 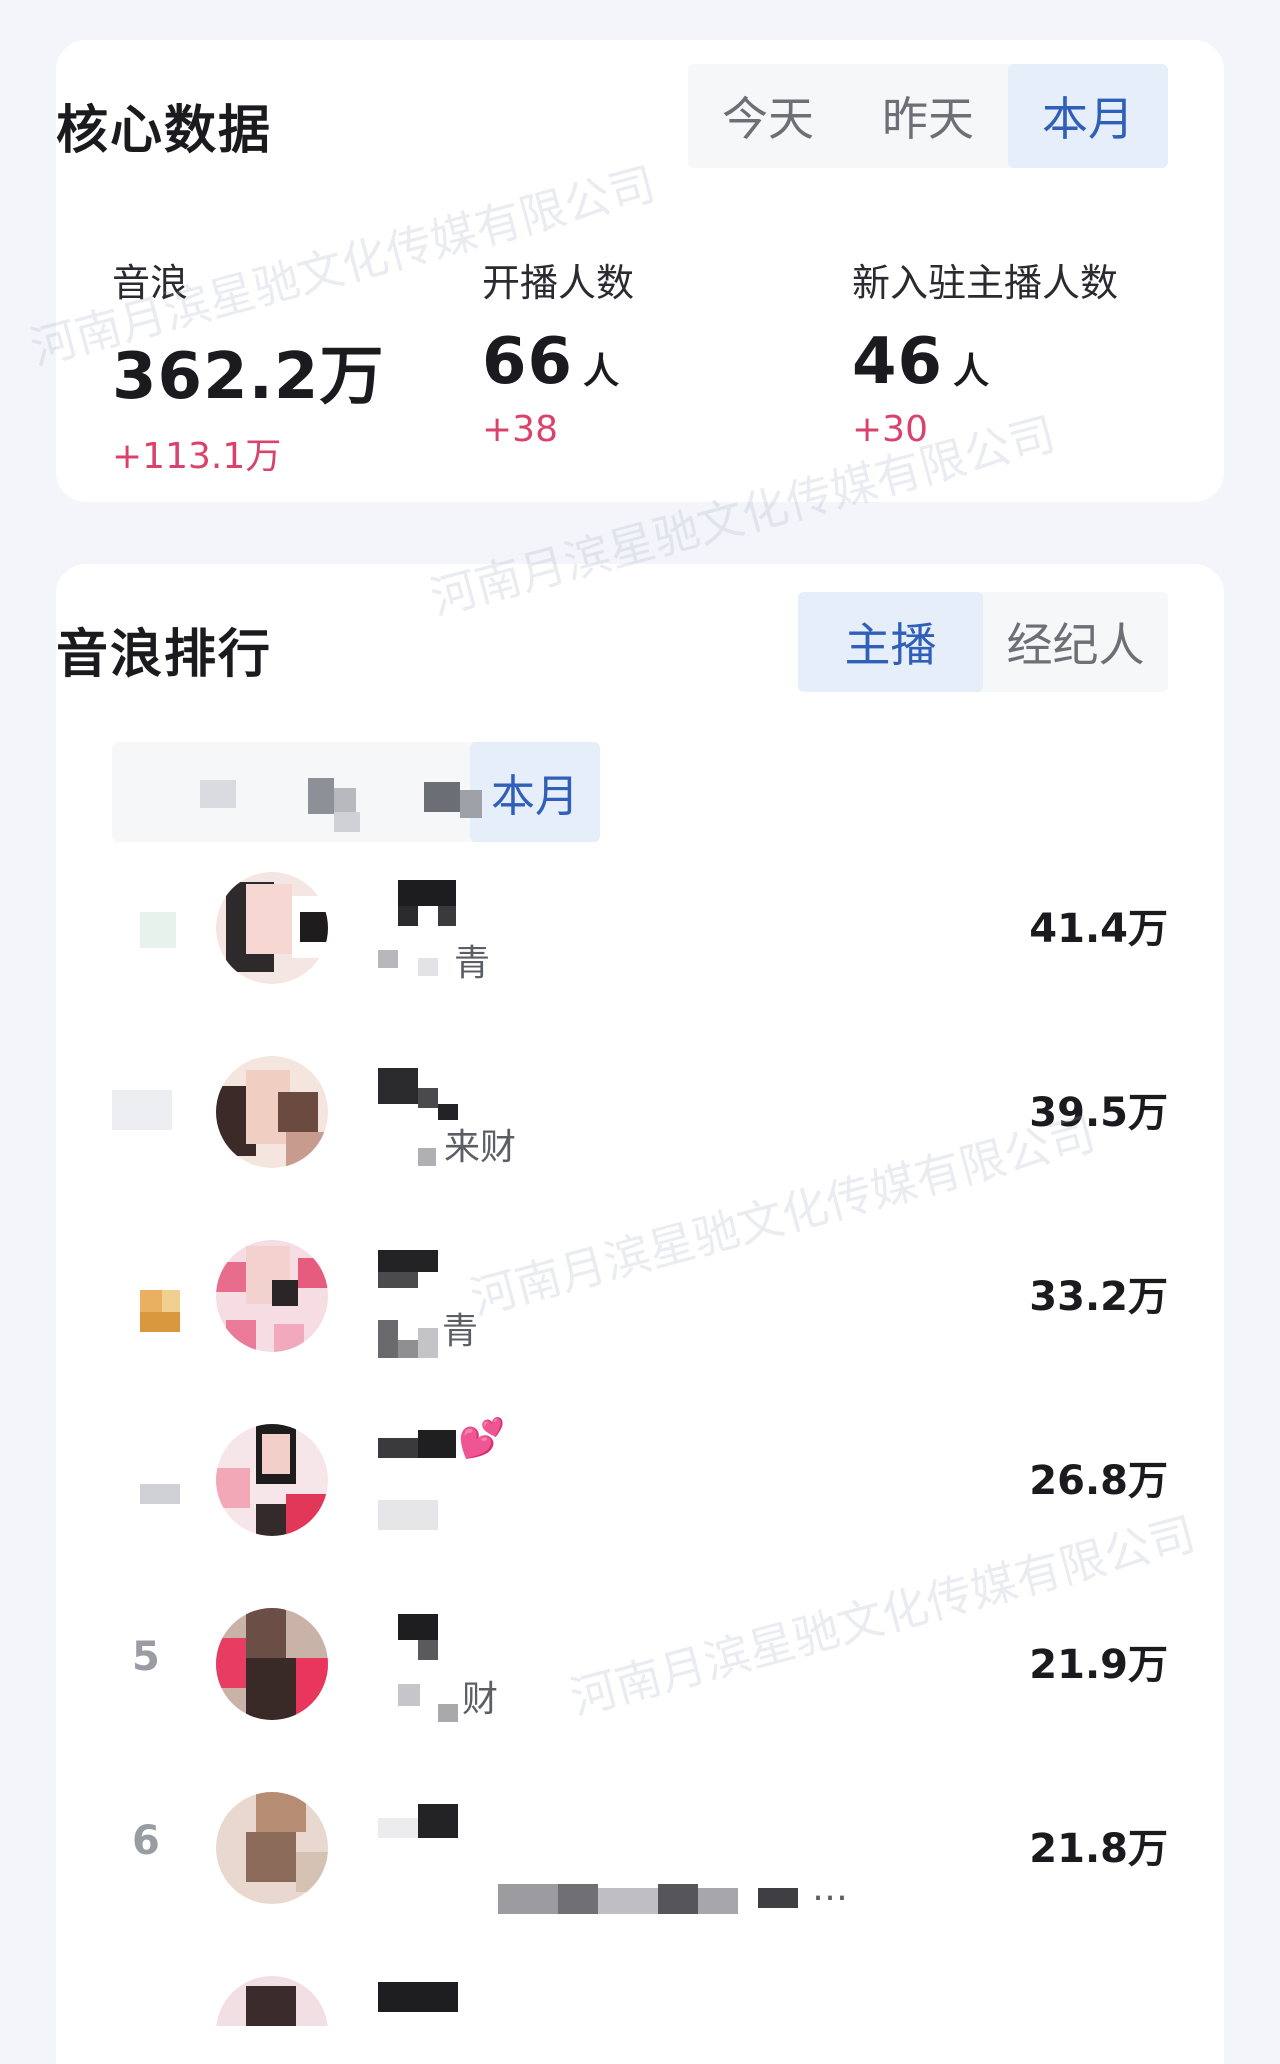 I want to click on tab-this-month: 本月, so click(x=1088, y=116).